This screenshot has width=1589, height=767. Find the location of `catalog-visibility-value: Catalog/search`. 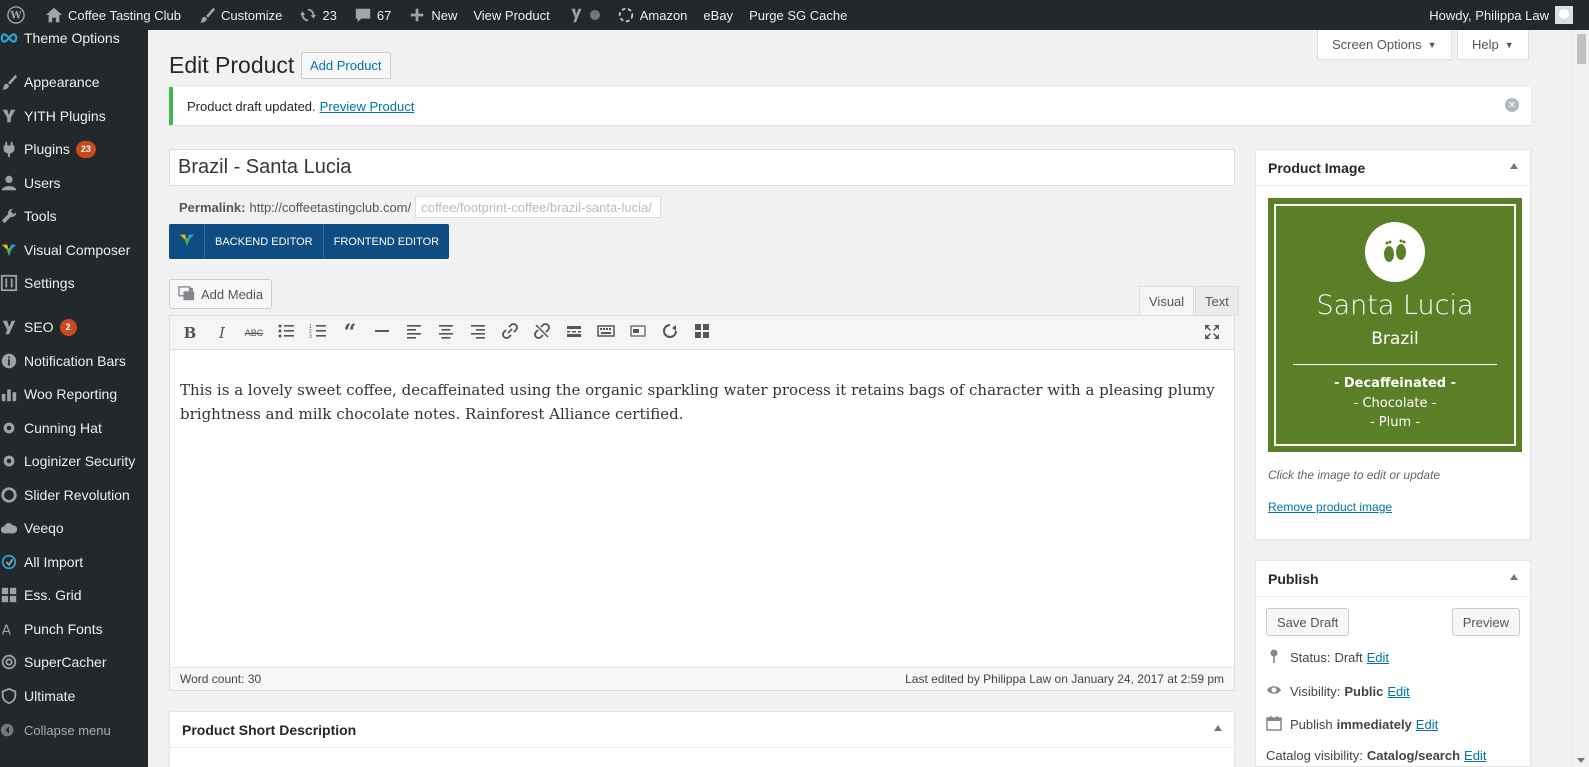

catalog-visibility-value: Catalog/search is located at coordinates (1413, 755).